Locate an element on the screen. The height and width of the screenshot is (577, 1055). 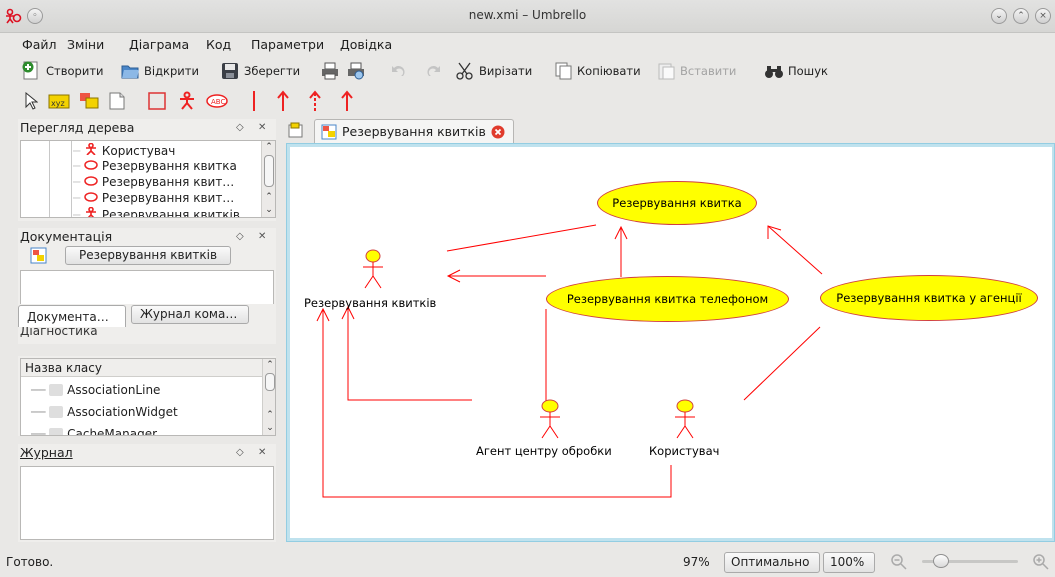
zoom-percent: 97% is located at coordinates (696, 562).